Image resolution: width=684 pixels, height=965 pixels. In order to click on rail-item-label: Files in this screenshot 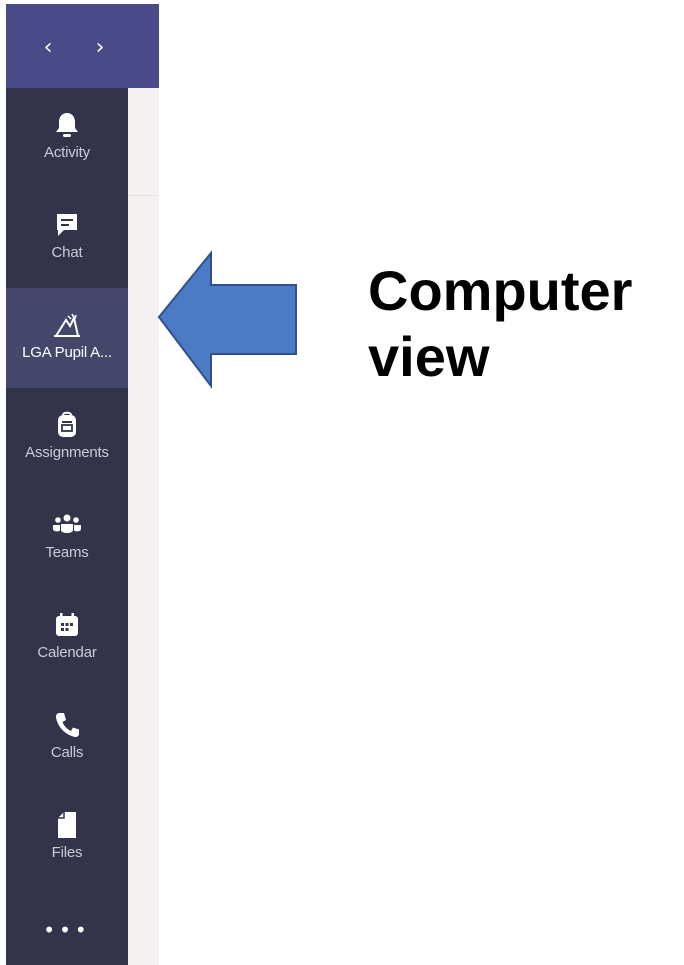, I will do `click(67, 852)`.